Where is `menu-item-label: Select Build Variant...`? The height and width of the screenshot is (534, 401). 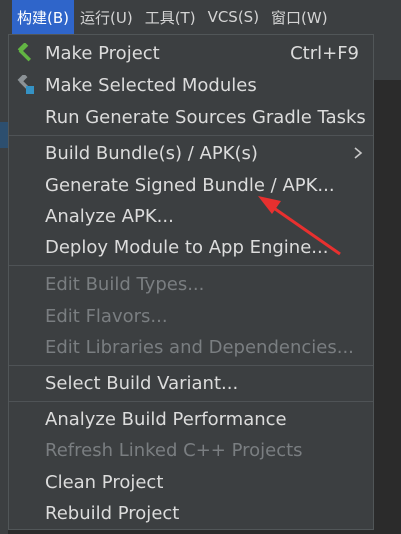 menu-item-label: Select Build Variant... is located at coordinates (142, 383).